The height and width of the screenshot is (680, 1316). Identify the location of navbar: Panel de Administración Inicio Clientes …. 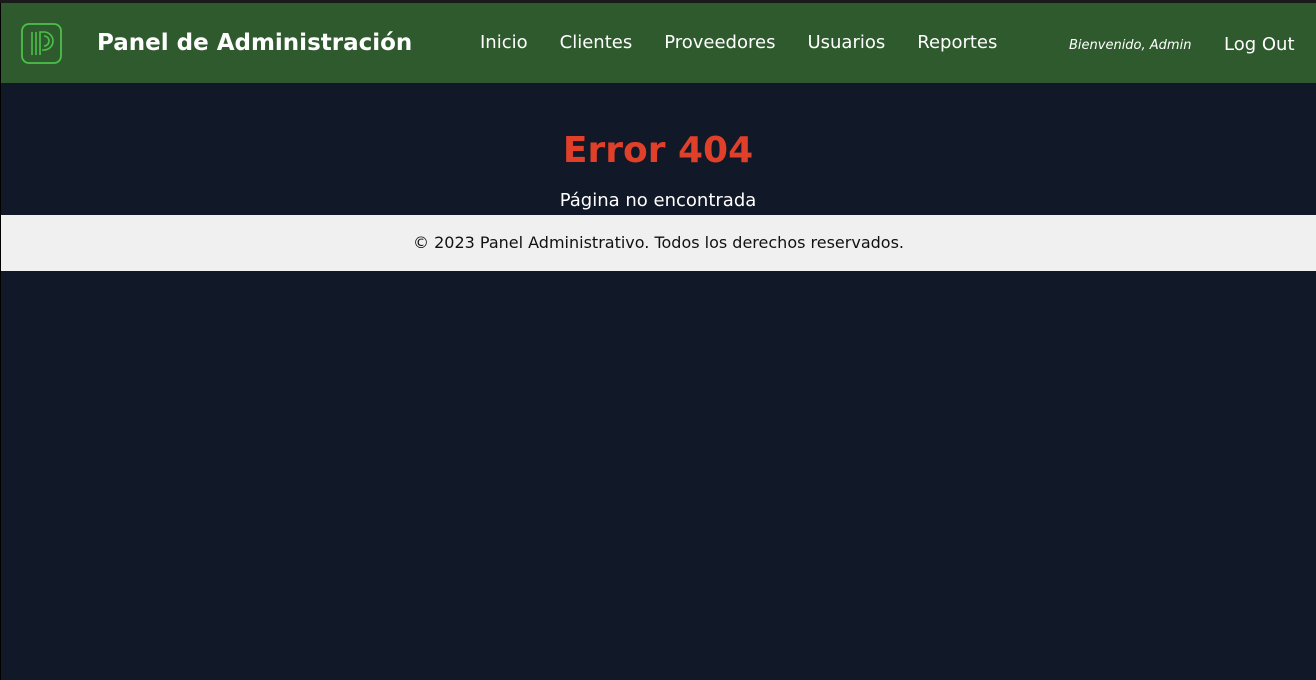
(658, 43).